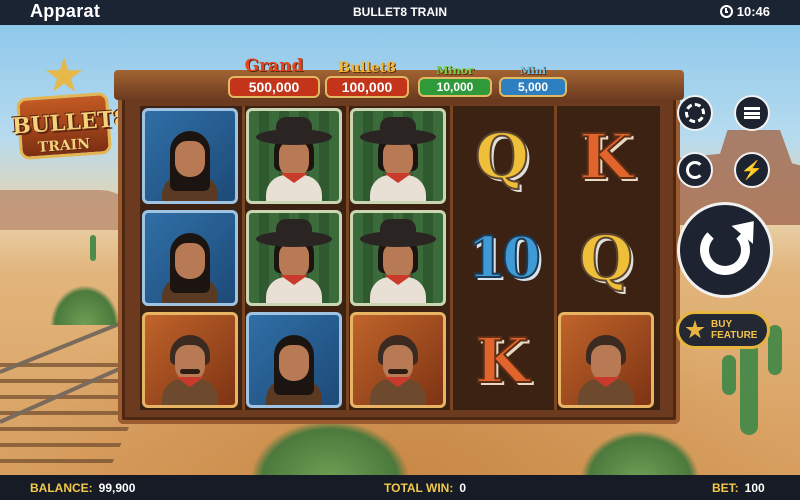 This screenshot has width=800, height=500. I want to click on lightning-icon: ⚡, so click(752, 169).